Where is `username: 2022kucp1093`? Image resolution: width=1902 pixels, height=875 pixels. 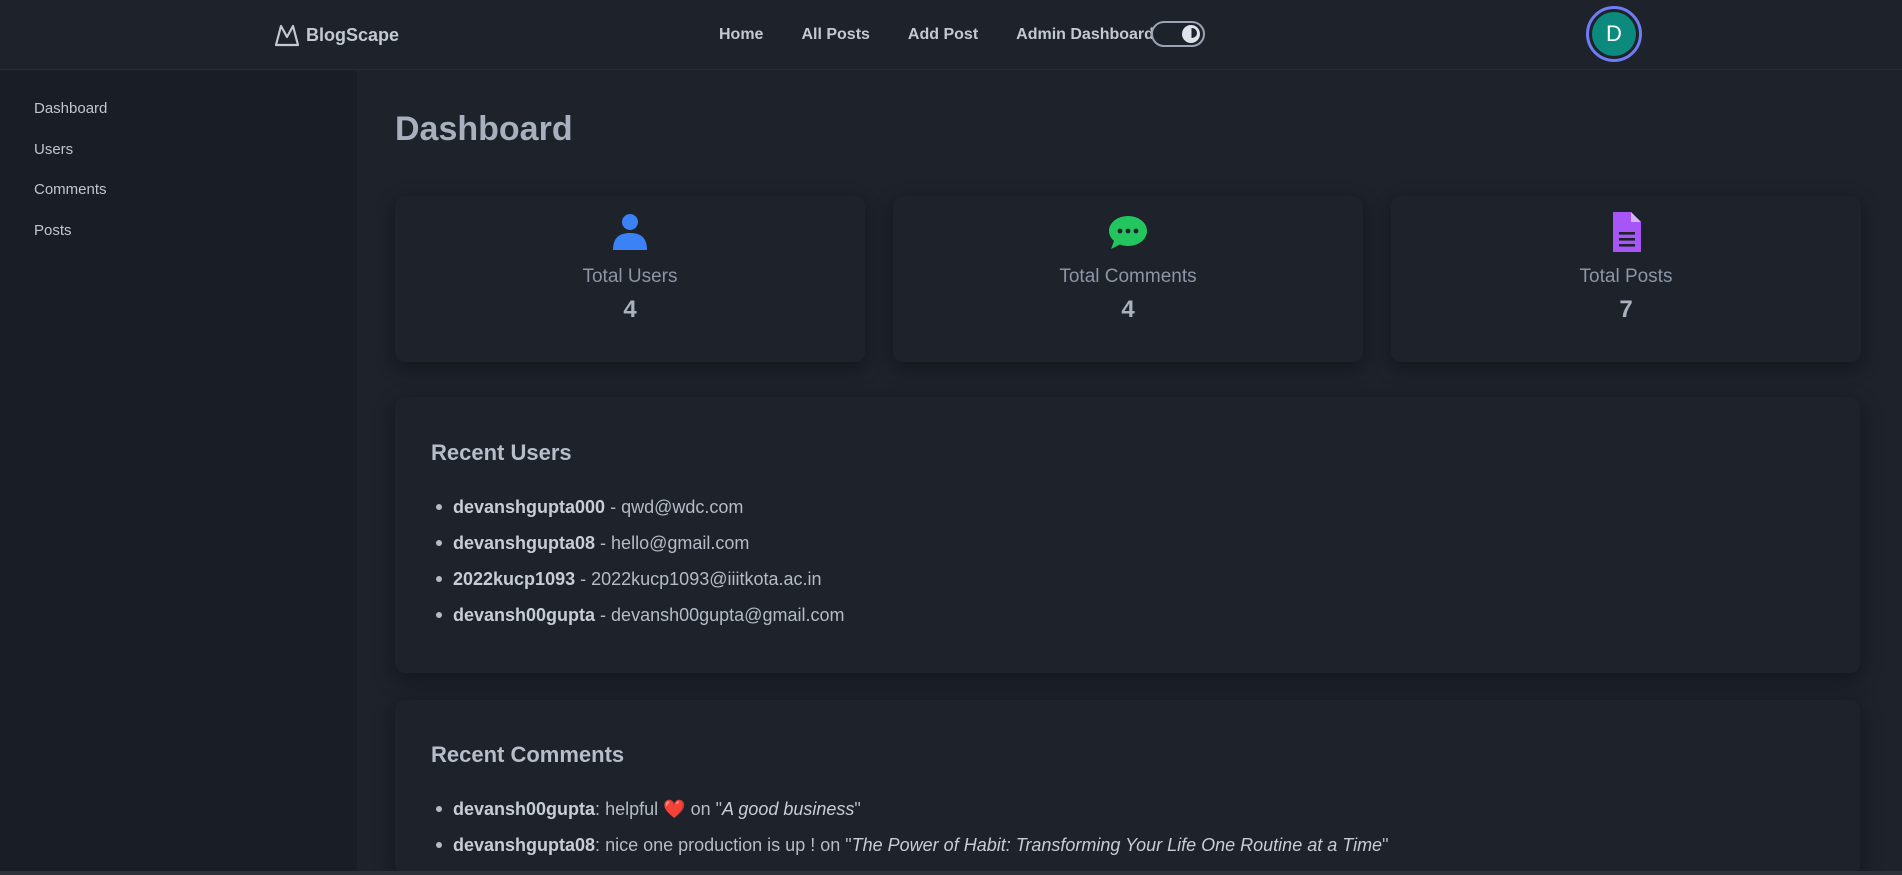 username: 2022kucp1093 is located at coordinates (514, 579).